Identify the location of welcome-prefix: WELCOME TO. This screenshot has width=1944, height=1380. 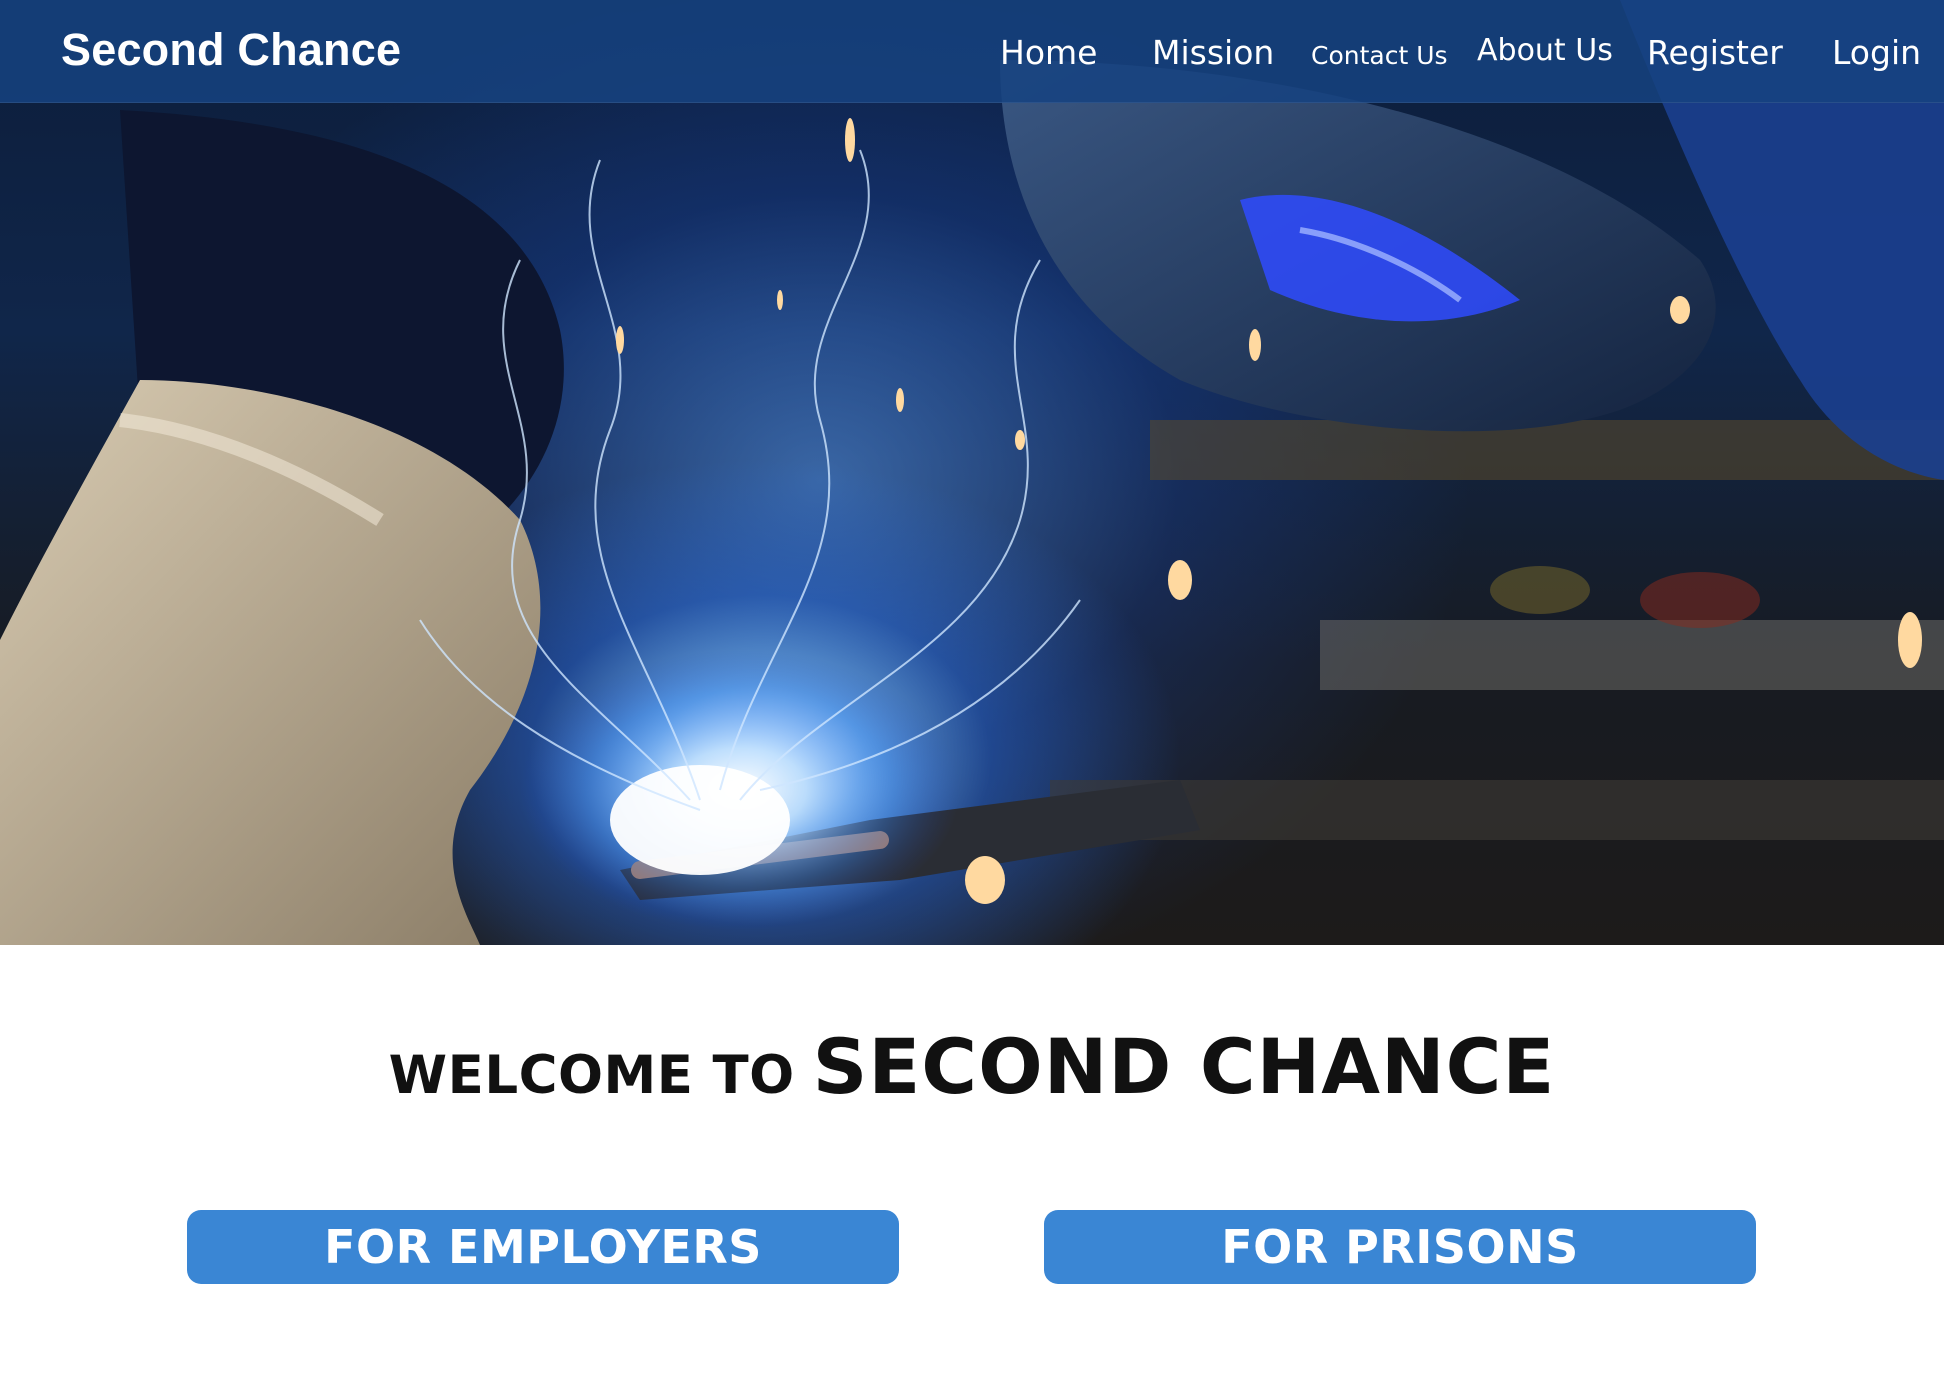
(591, 1075).